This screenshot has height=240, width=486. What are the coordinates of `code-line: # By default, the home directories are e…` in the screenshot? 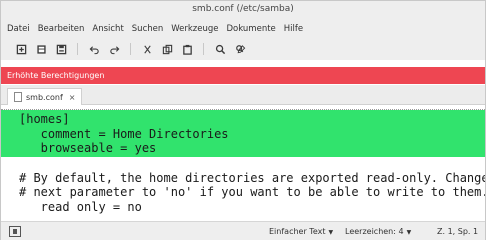 It's located at (252, 178).